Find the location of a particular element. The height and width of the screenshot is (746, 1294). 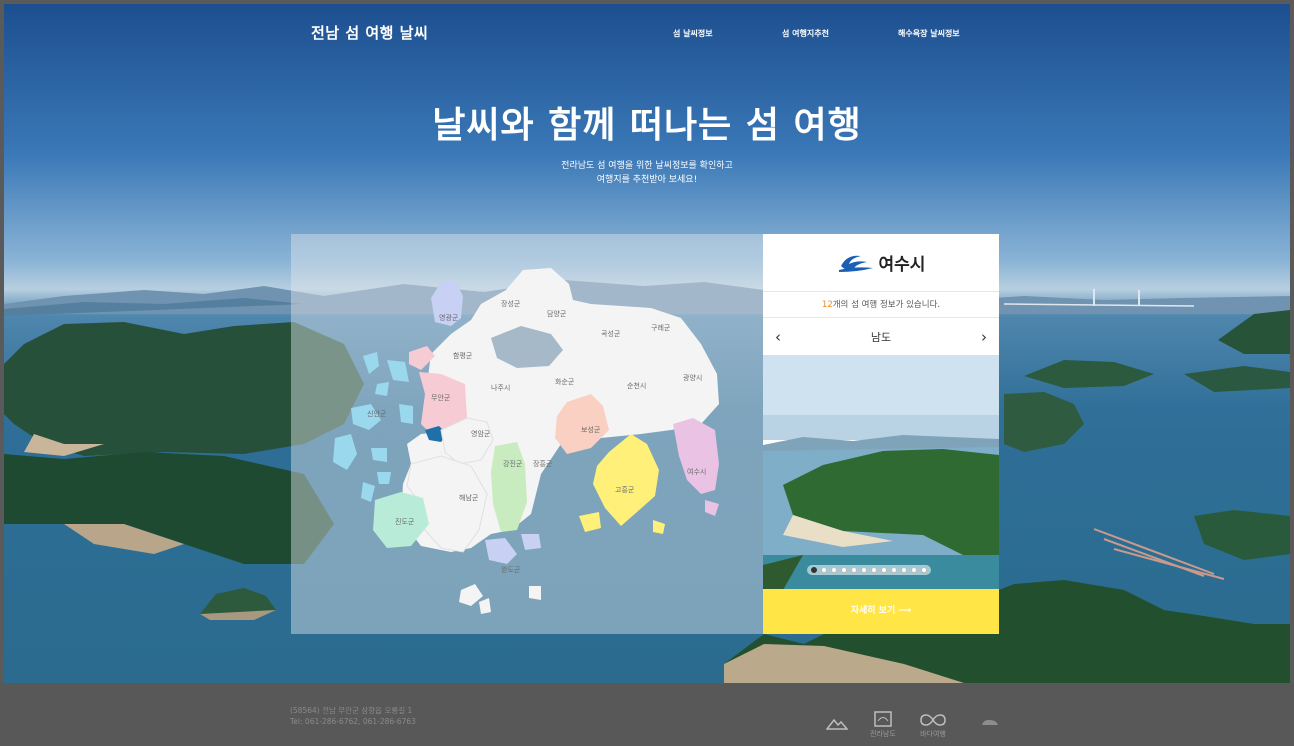

island-count-number: 12 is located at coordinates (827, 305).